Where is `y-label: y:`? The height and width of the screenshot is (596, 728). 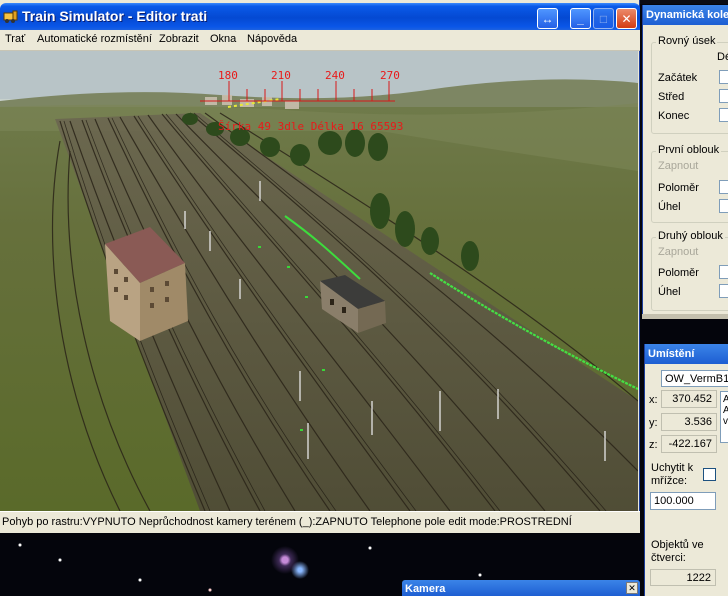
y-label: y: is located at coordinates (653, 423).